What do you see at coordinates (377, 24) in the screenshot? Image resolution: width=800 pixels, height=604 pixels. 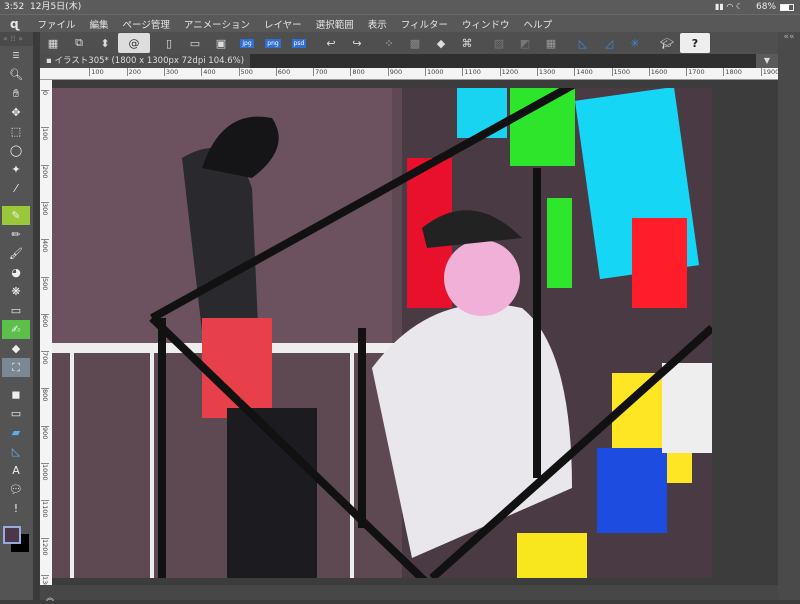 I see `menu-view: 表示` at bounding box center [377, 24].